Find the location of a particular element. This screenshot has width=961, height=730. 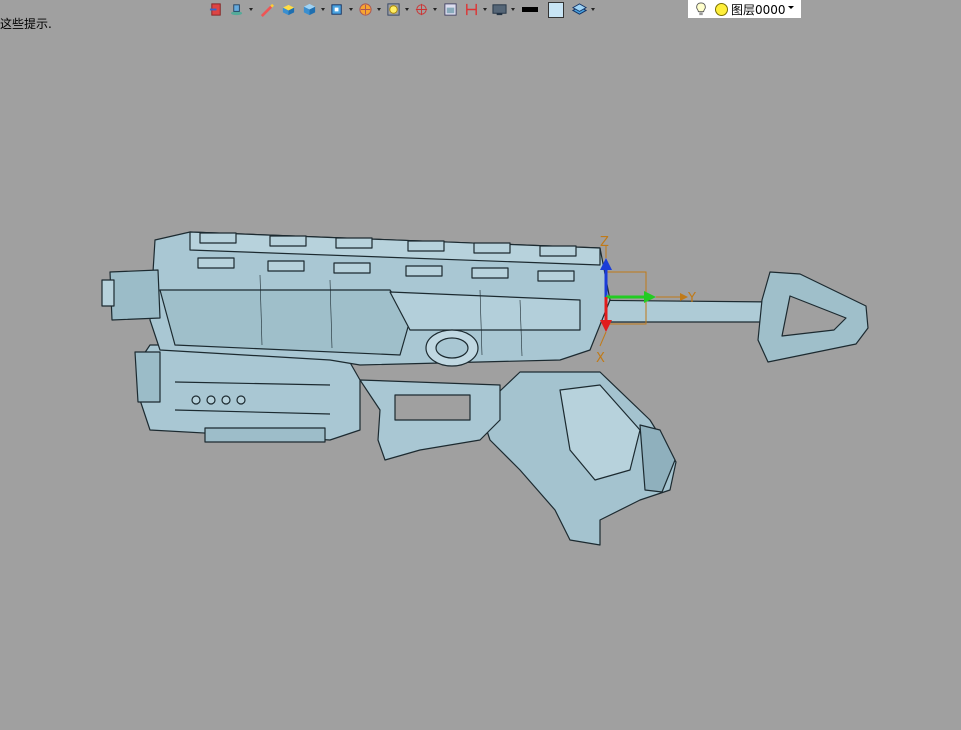

solid-icon is located at coordinates (288, 9).